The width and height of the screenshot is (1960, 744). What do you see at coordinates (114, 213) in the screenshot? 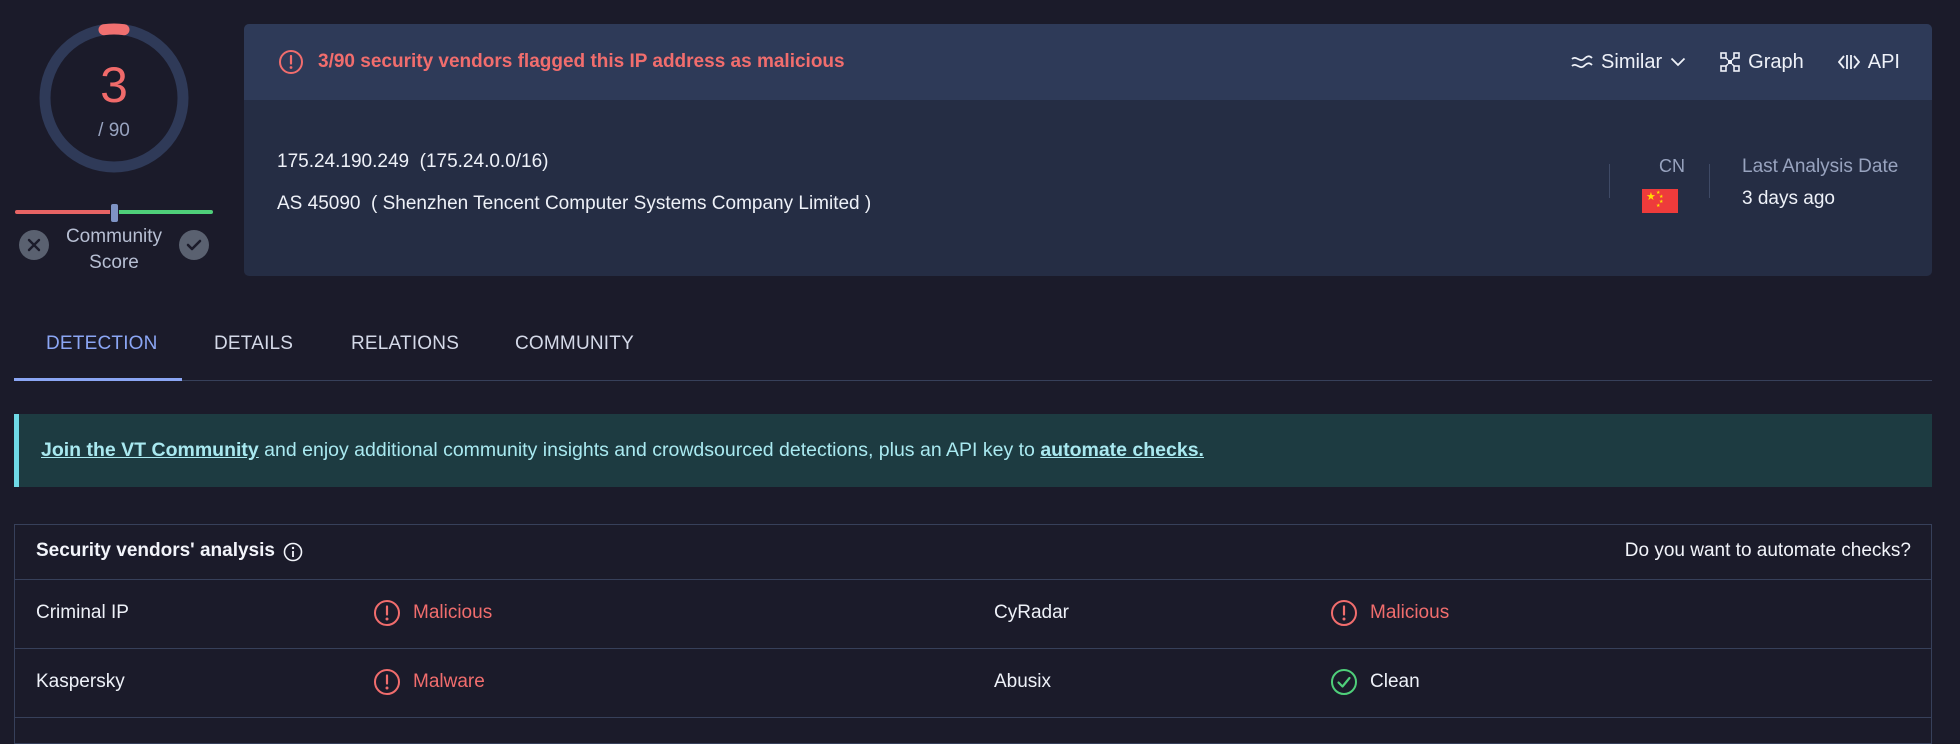
I see `community-score-thumb` at bounding box center [114, 213].